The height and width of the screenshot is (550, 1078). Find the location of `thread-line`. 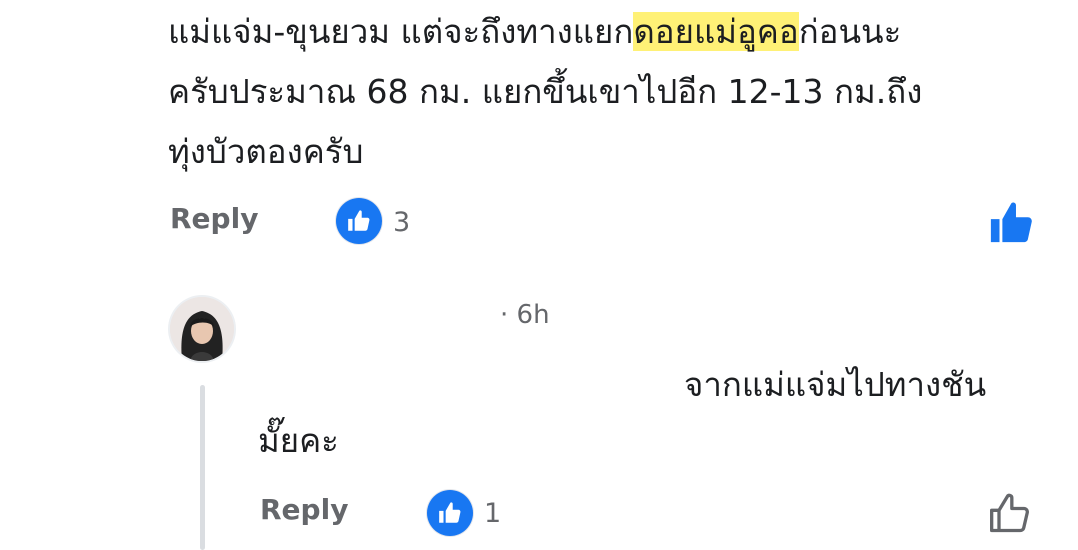

thread-line is located at coordinates (202, 467).